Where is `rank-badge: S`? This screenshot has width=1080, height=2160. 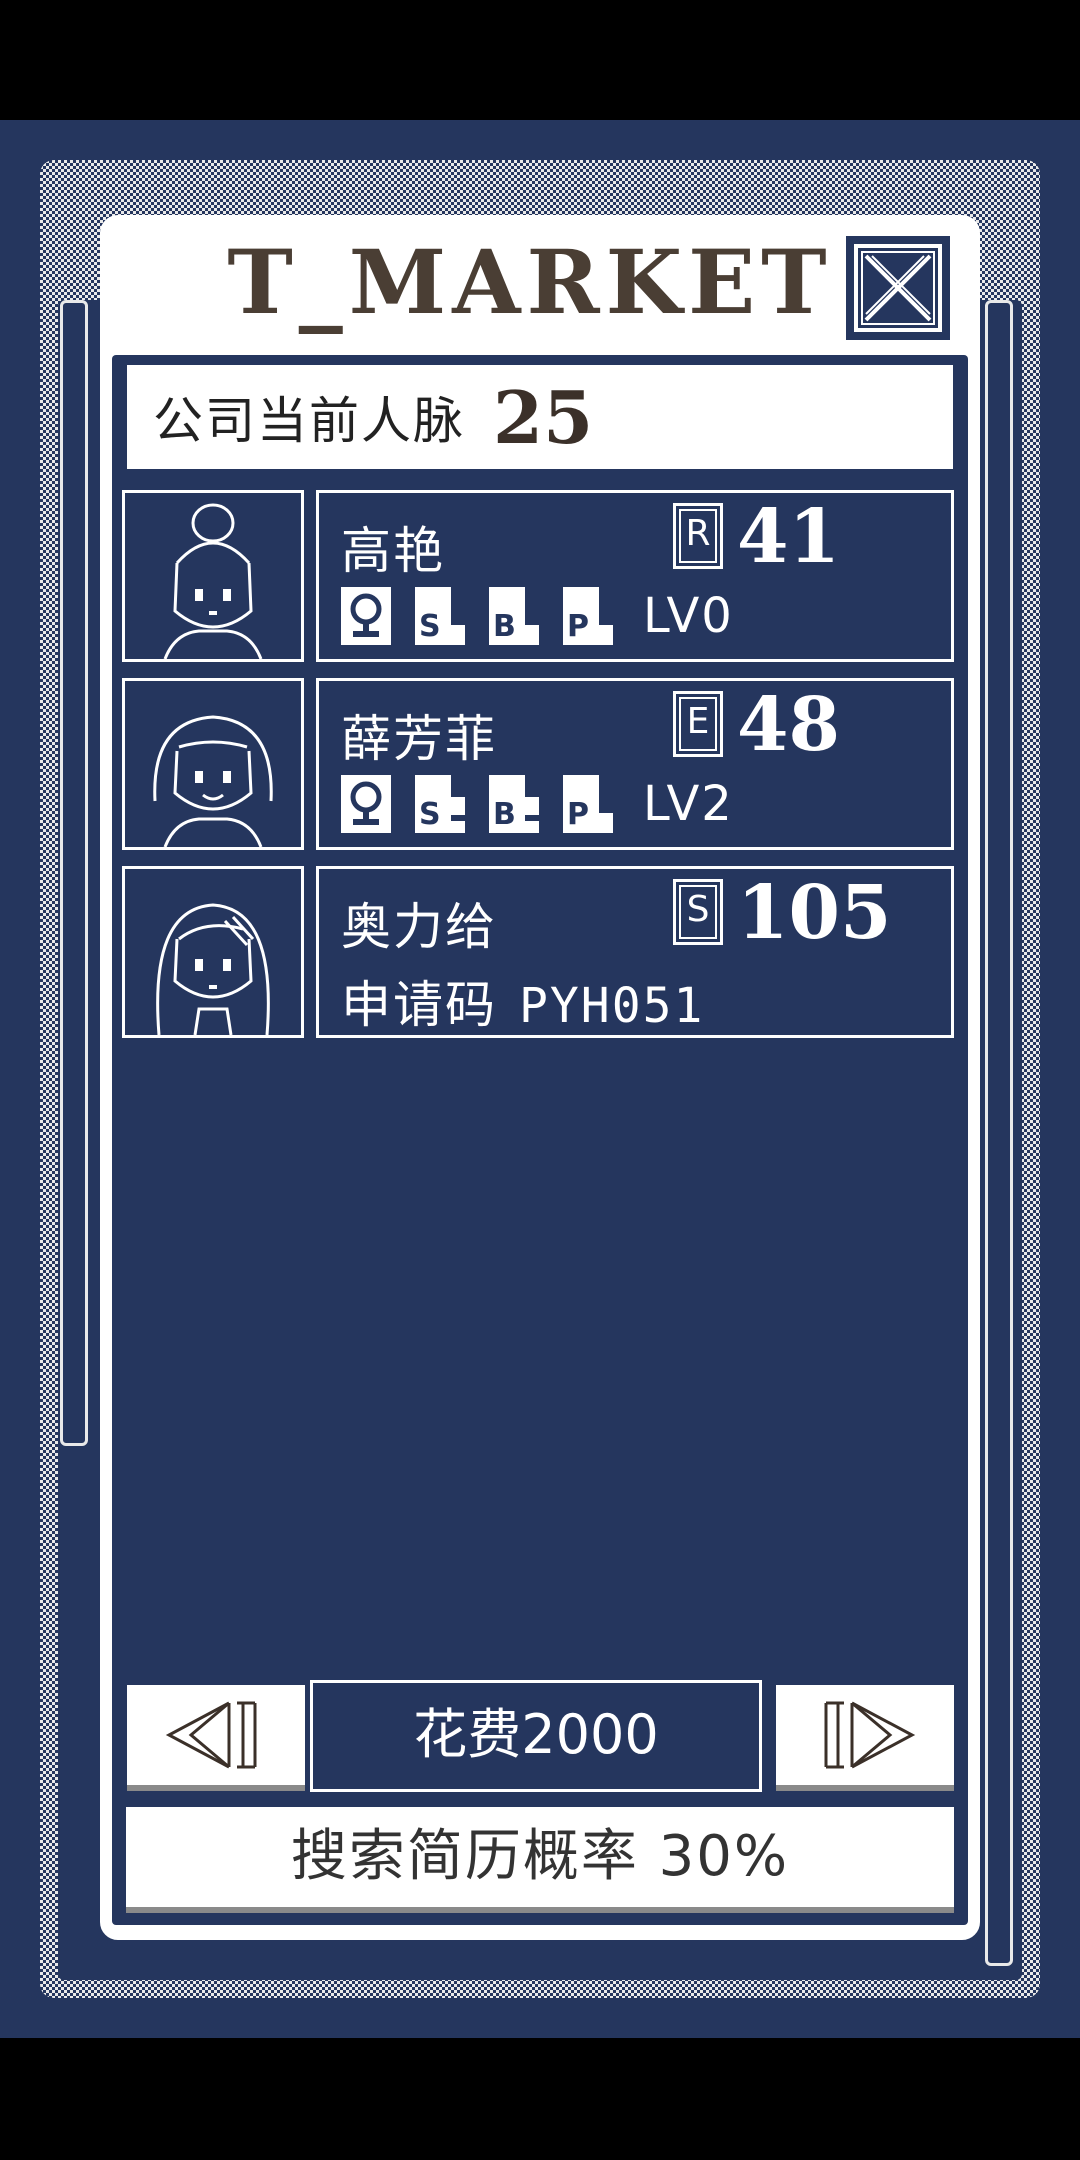
rank-badge: S is located at coordinates (698, 912).